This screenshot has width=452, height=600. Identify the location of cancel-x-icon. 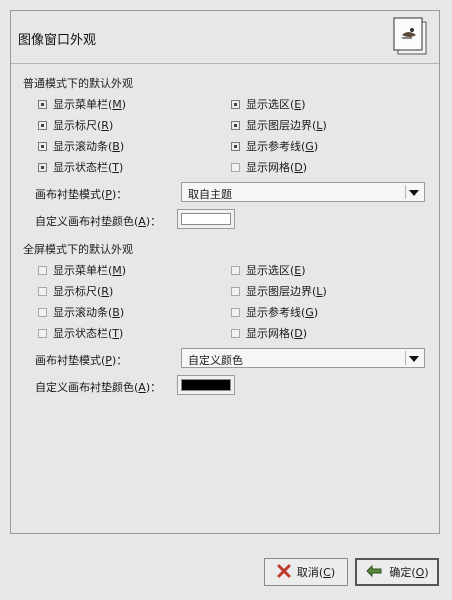
(284, 572).